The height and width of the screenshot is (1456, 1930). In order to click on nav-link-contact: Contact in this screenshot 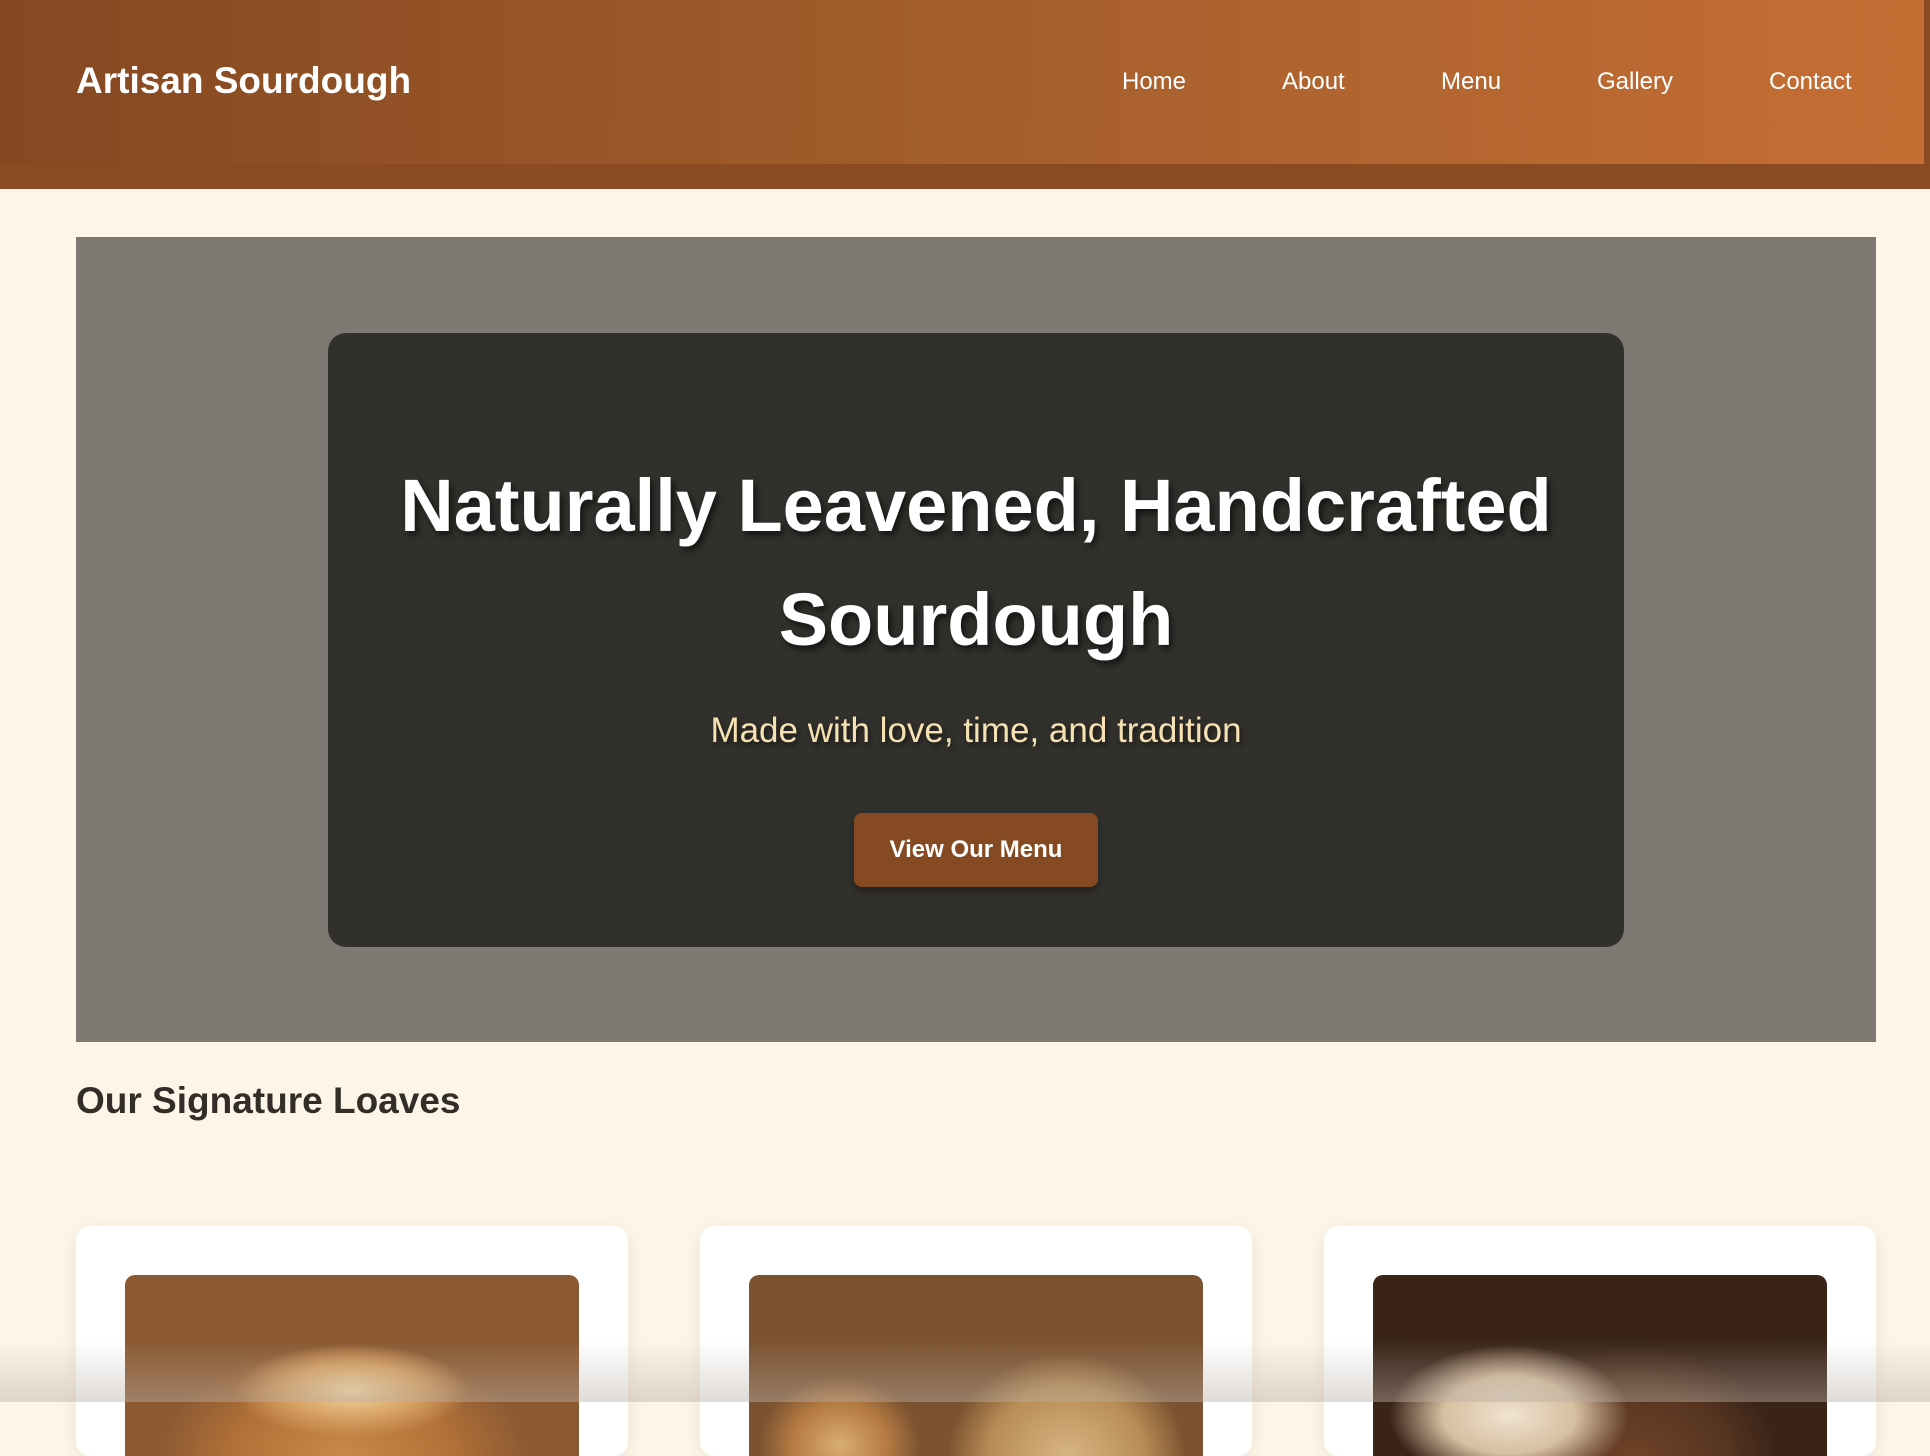, I will do `click(1810, 82)`.